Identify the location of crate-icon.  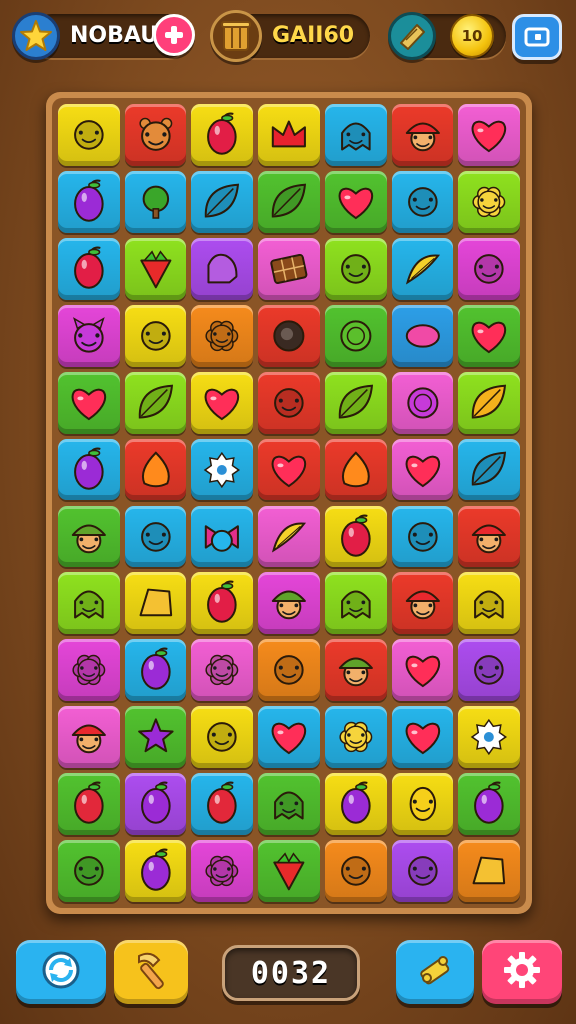
(236, 36).